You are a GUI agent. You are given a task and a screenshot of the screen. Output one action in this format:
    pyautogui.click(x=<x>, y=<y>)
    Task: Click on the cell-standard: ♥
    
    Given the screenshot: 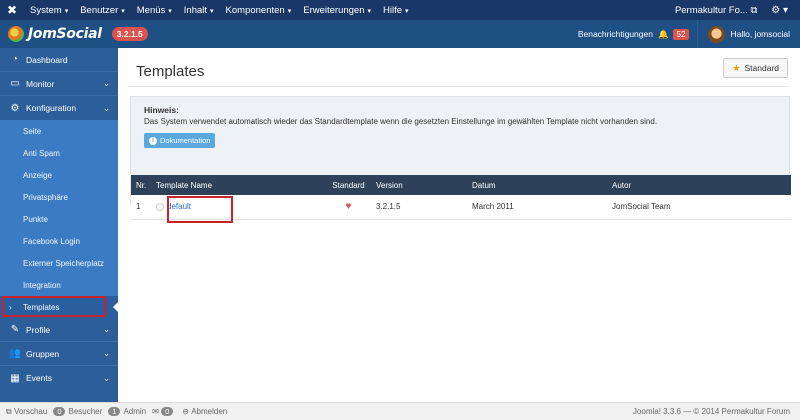 What is the action you would take?
    pyautogui.click(x=348, y=207)
    